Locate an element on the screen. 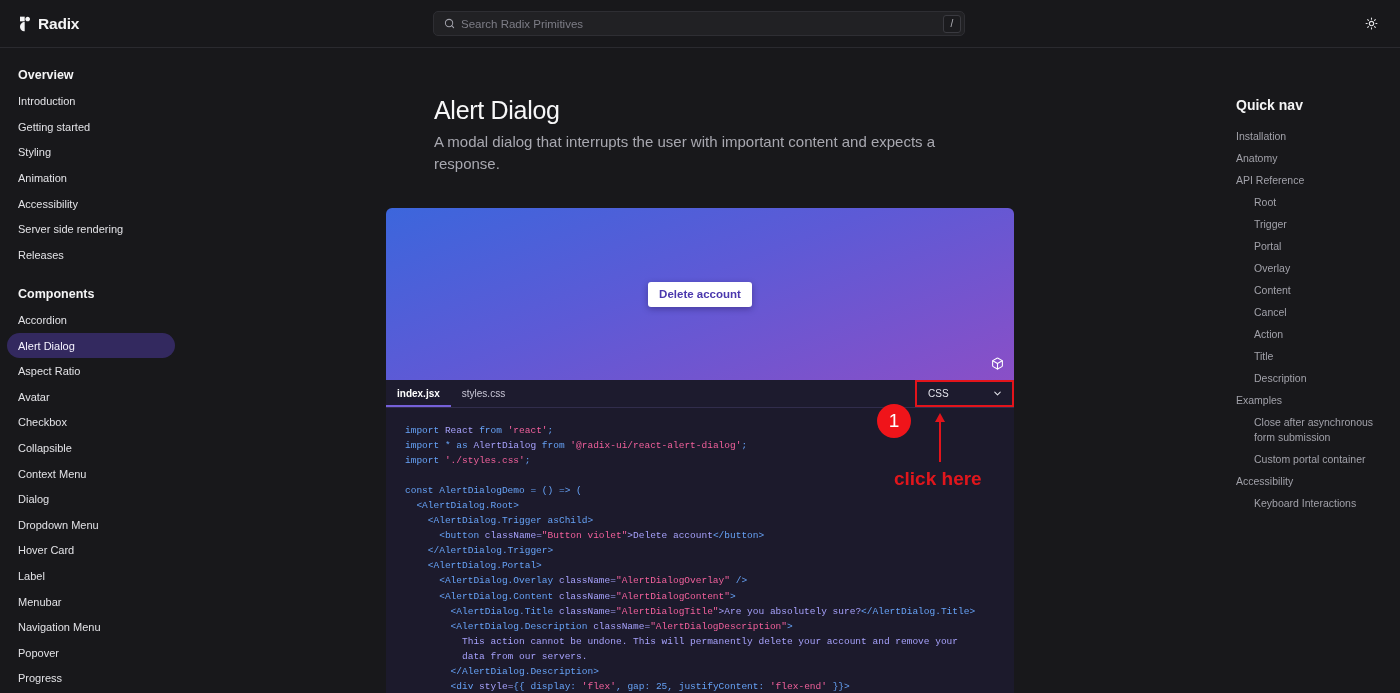 This screenshot has height=693, width=1400. sidebar-item: Menubar is located at coordinates (91, 602).